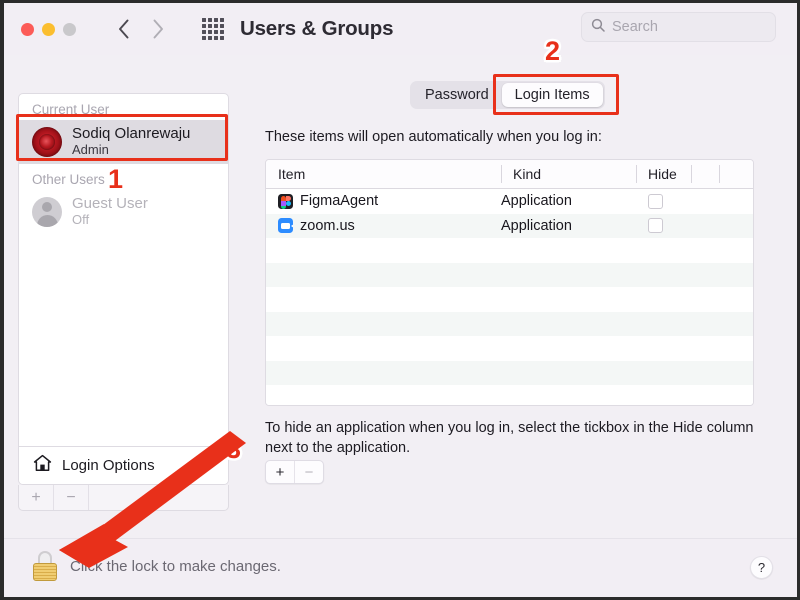 Image resolution: width=800 pixels, height=600 pixels. Describe the element at coordinates (234, 449) in the screenshot. I see `annotation-number-3: 3` at that location.